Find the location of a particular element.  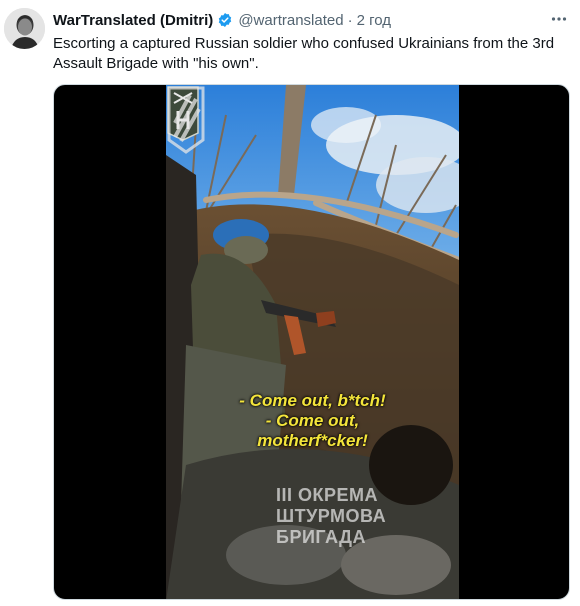

author-name: WarTranslated (Dmitri) is located at coordinates (133, 20).